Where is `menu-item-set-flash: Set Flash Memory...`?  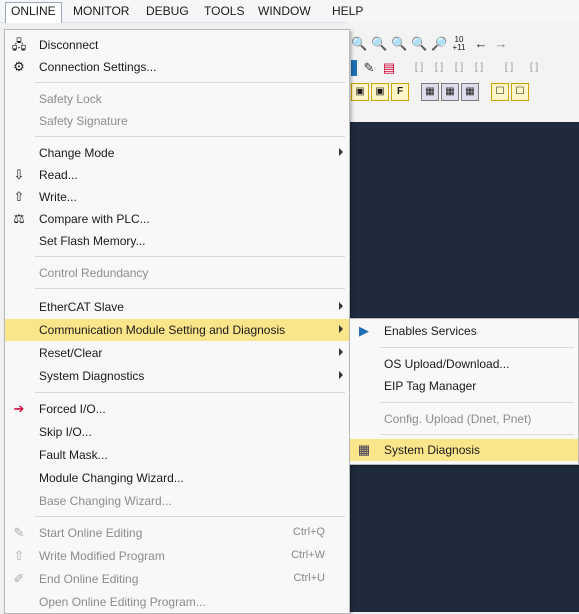
menu-item-set-flash: Set Flash Memory... is located at coordinates (177, 241).